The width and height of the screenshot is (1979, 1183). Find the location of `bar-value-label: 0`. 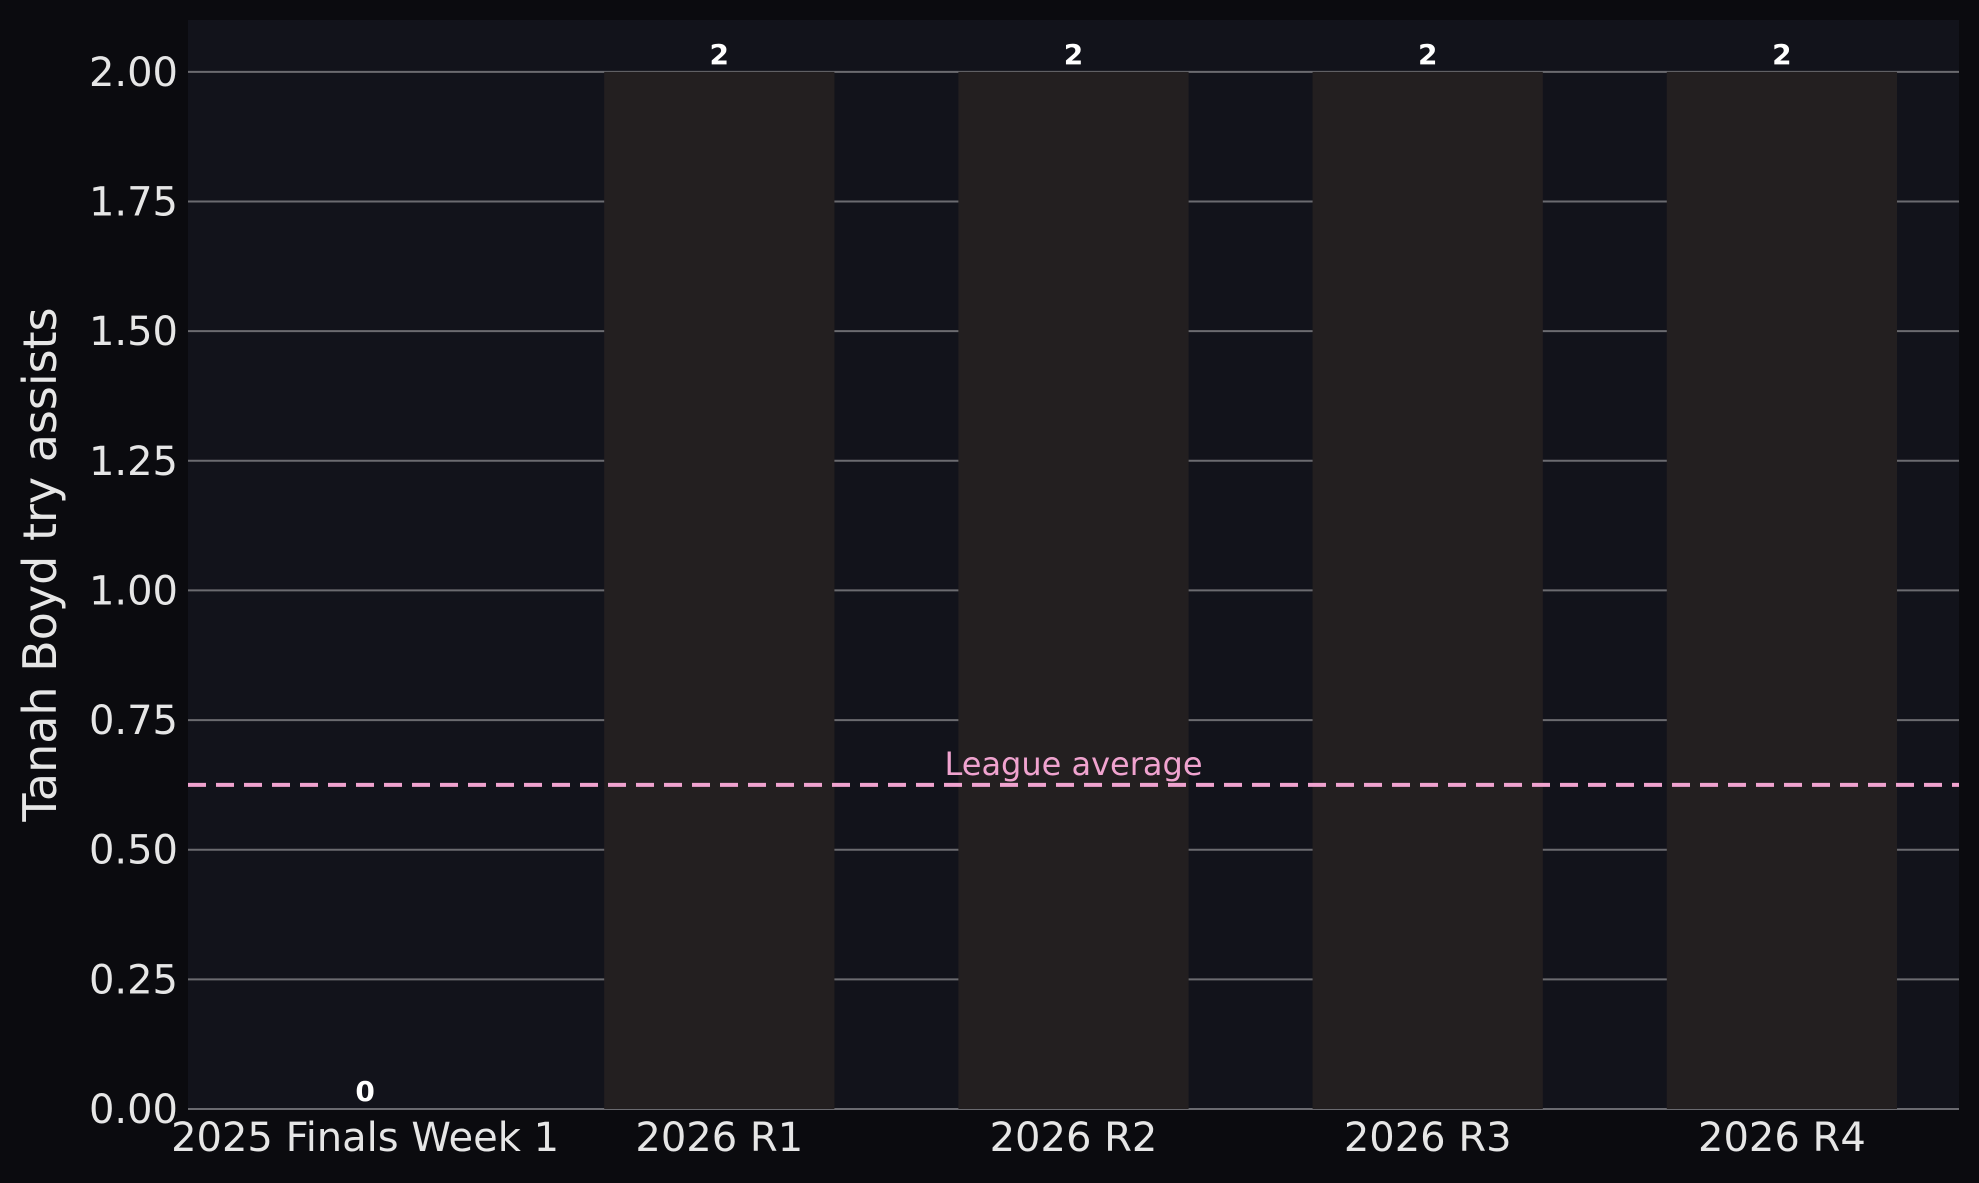

bar-value-label: 0 is located at coordinates (364, 1091).